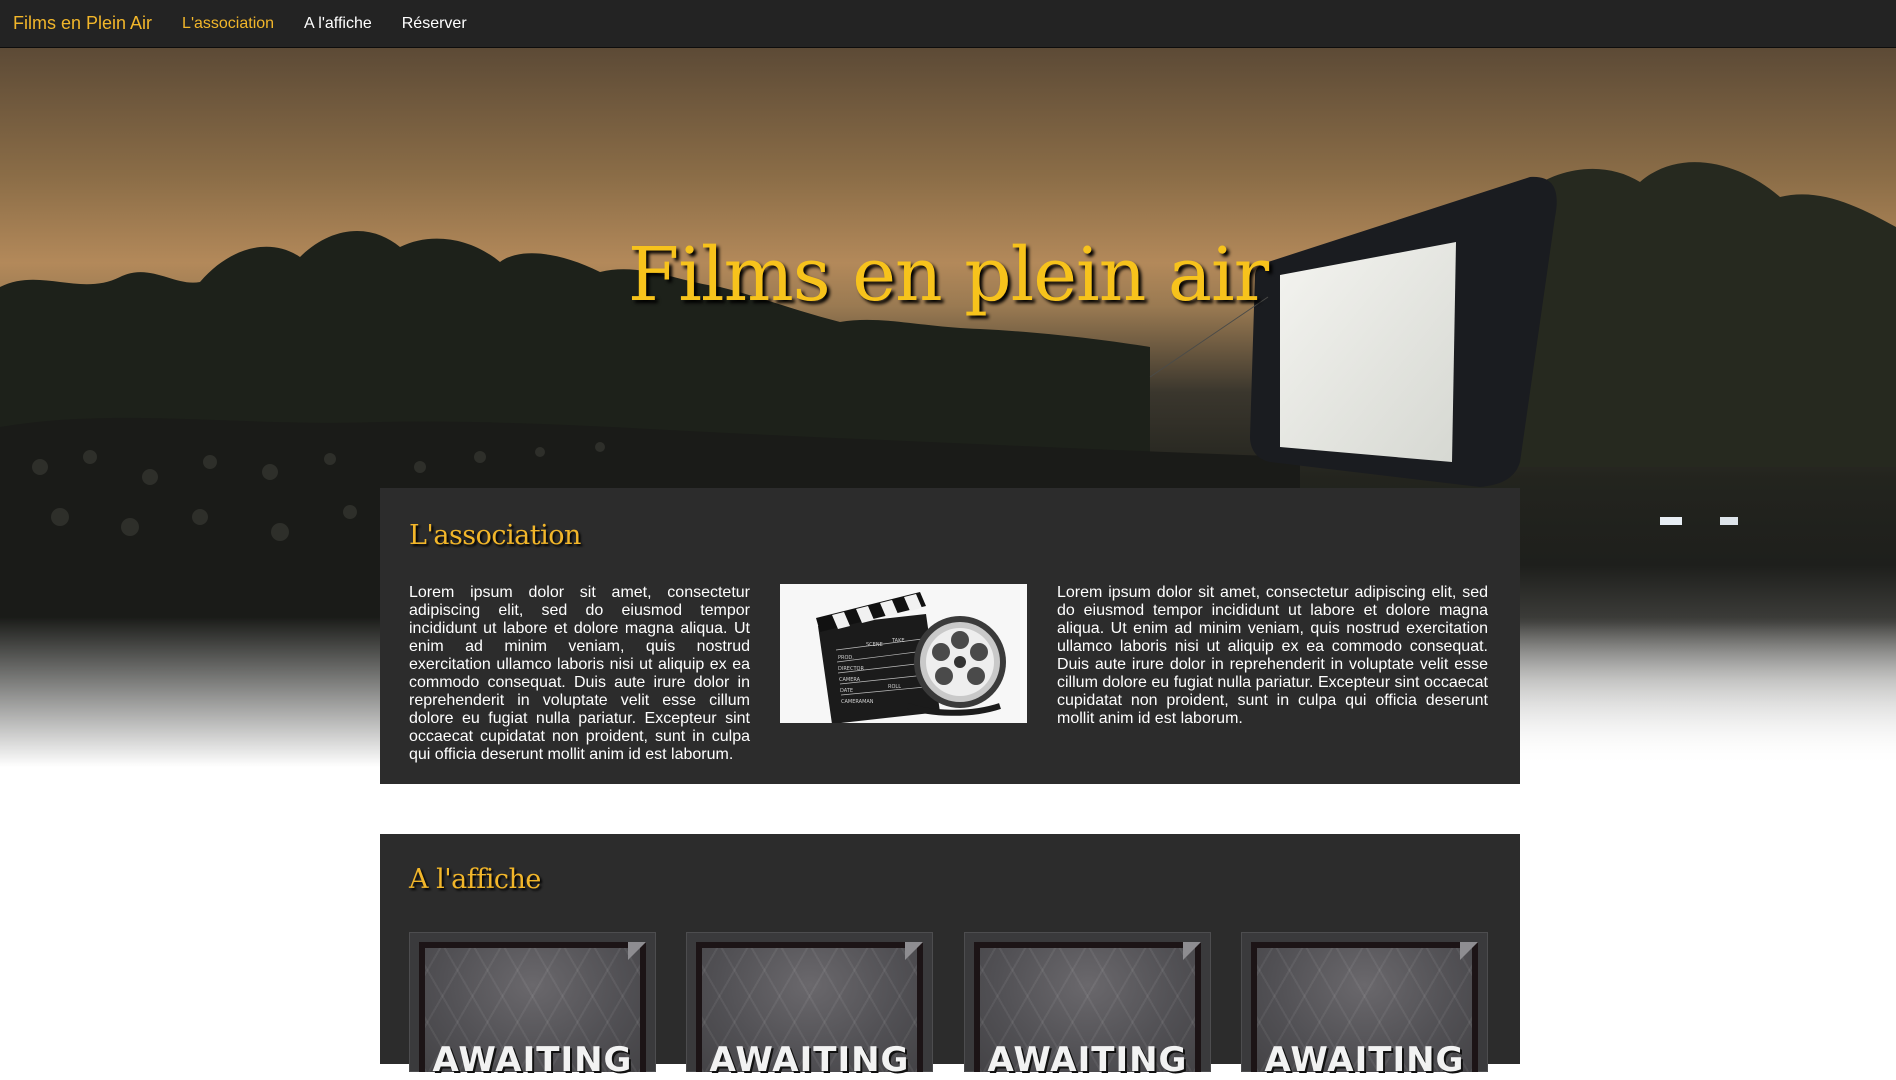 The width and height of the screenshot is (1896, 1080). I want to click on nav-item-association: L'association, so click(228, 24).